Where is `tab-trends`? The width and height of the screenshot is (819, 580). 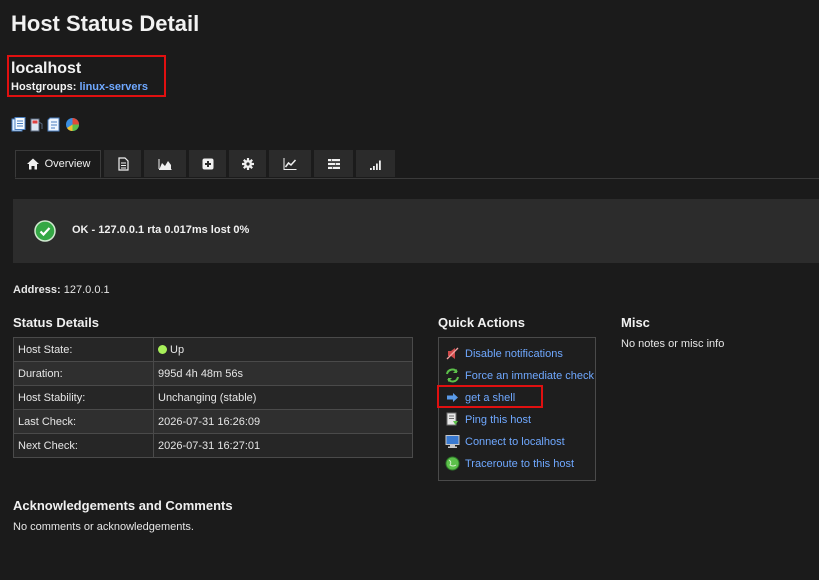 tab-trends is located at coordinates (165, 163).